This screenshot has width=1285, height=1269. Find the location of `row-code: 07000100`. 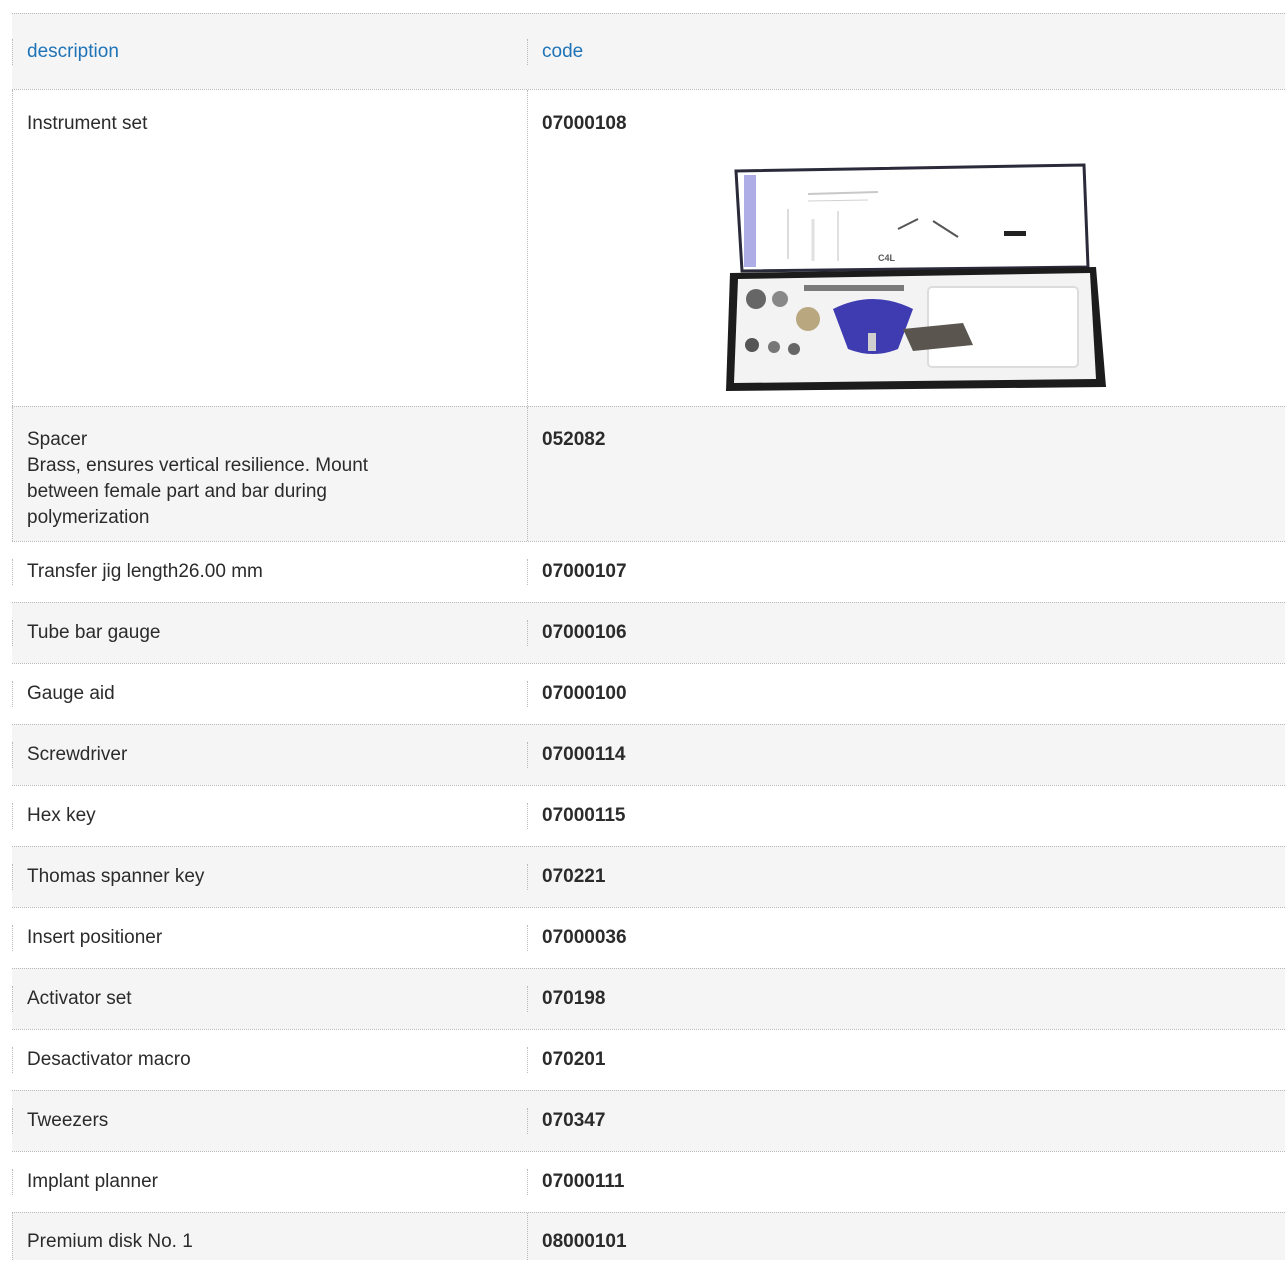

row-code: 07000100 is located at coordinates (584, 693).